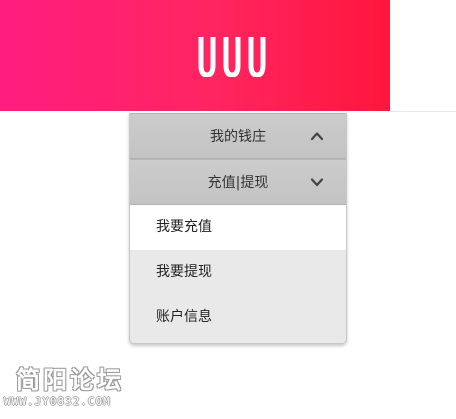 The image size is (456, 419). What do you see at coordinates (317, 136) in the screenshot?
I see `chevron-up-icon` at bounding box center [317, 136].